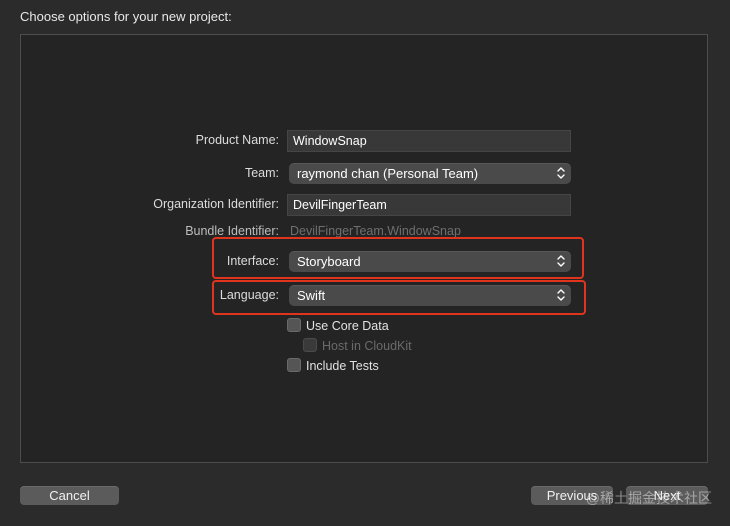  Describe the element at coordinates (342, 366) in the screenshot. I see `include-tests-label: Include Tests` at that location.